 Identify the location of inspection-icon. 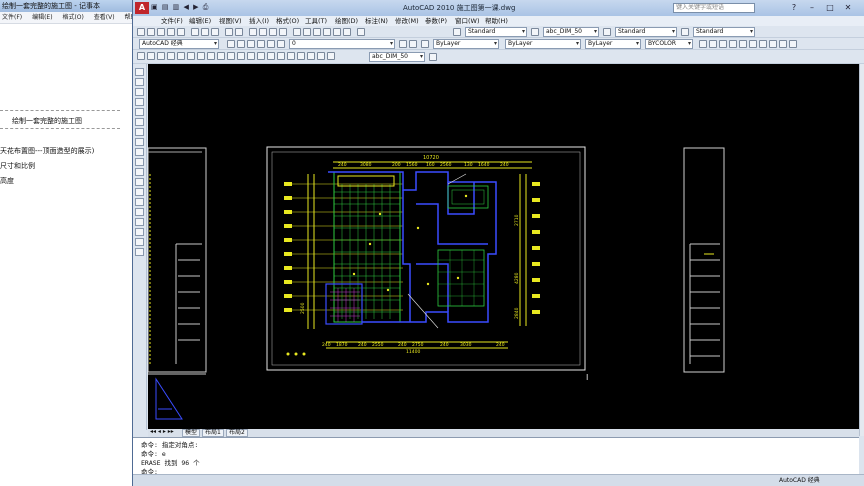
(291, 56).